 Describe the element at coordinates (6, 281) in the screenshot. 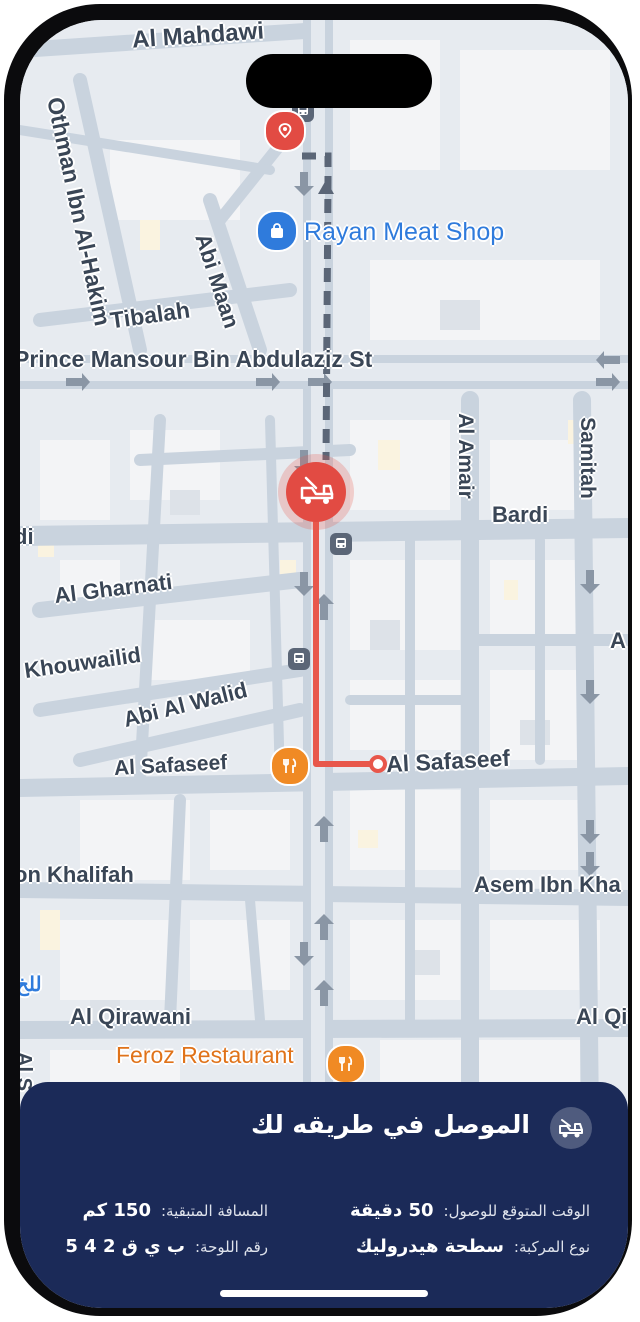

I see `phone-side-button` at that location.